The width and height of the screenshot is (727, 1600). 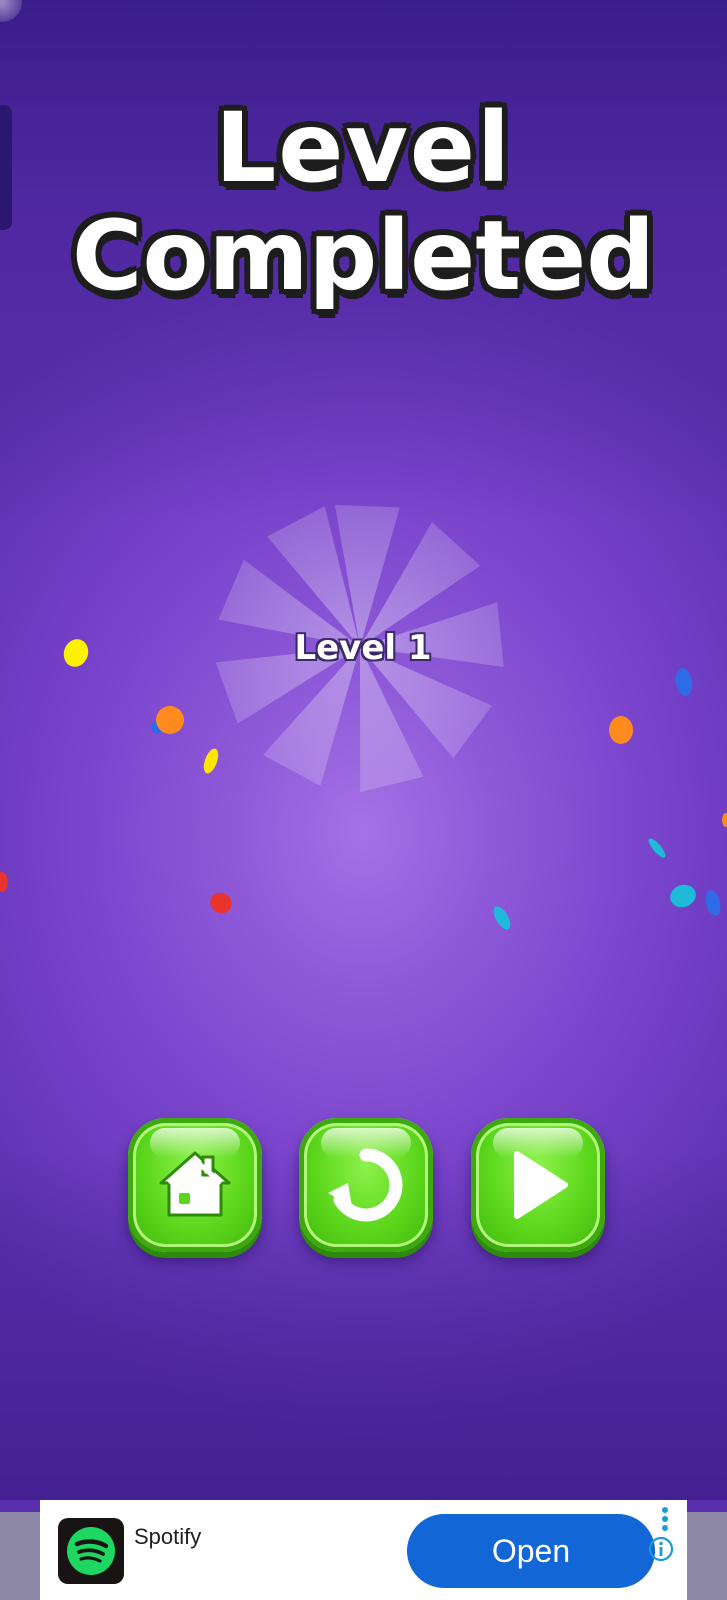 What do you see at coordinates (661, 1549) in the screenshot?
I see `info-icon` at bounding box center [661, 1549].